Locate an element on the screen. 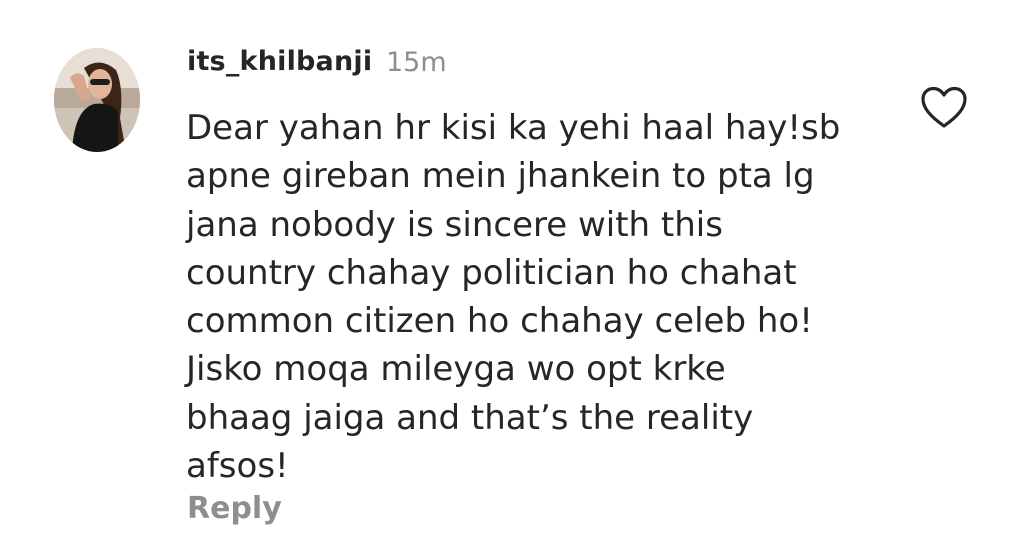  comment-line: common citizen ho chahay celeb ho! is located at coordinates (499, 321).